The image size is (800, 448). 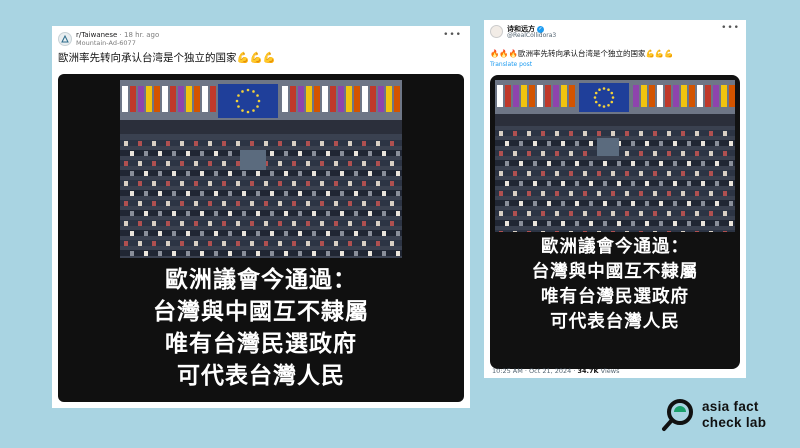 I want to click on magnifier-logo-icon, so click(x=677, y=415).